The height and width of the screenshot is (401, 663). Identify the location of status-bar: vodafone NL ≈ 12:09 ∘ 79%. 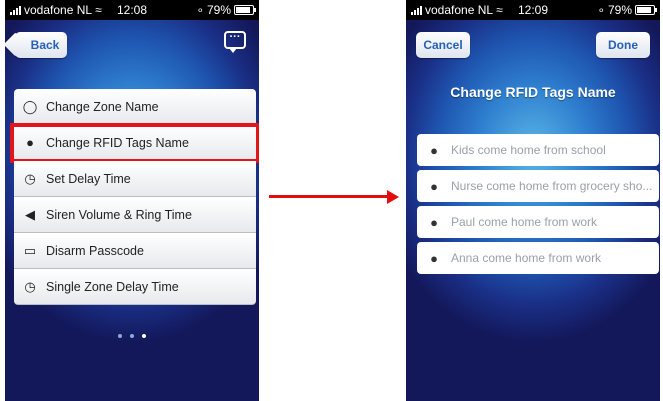
(533, 10).